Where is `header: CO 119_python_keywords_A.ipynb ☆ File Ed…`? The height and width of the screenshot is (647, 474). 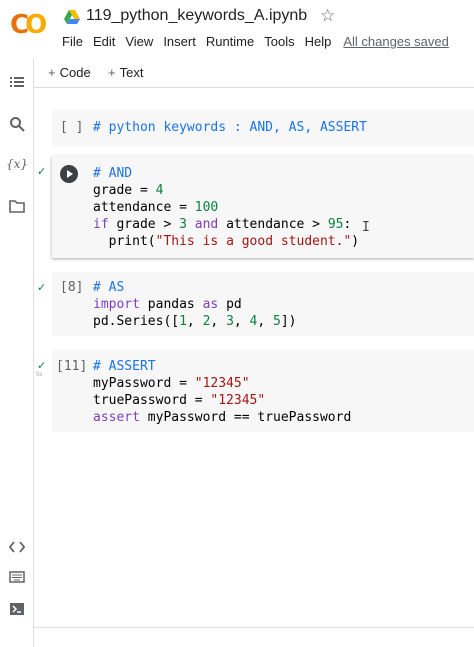 header: CO 119_python_keywords_A.ipynb ☆ File Ed… is located at coordinates (237, 29).